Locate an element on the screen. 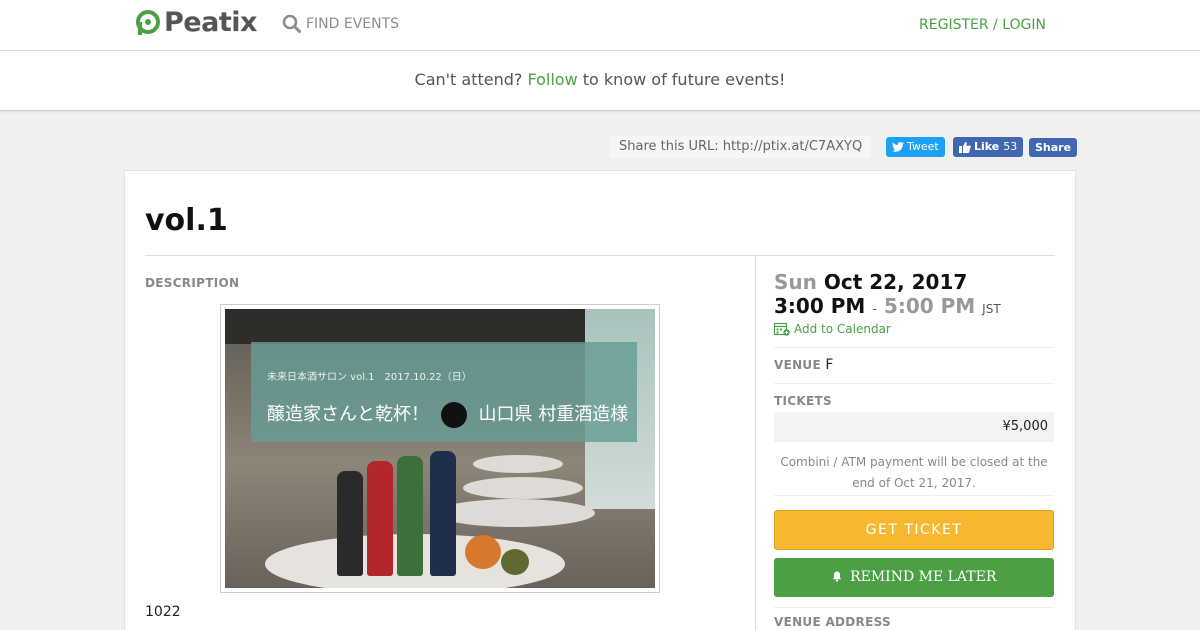 The height and width of the screenshot is (630, 1200). peatix-logo-icon is located at coordinates (148, 22).